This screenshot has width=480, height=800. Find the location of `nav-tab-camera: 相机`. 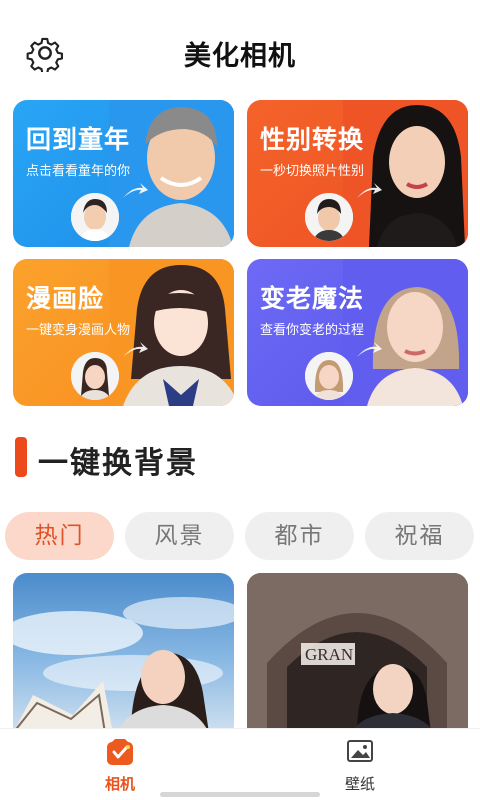

nav-tab-camera: 相机 is located at coordinates (120, 765).